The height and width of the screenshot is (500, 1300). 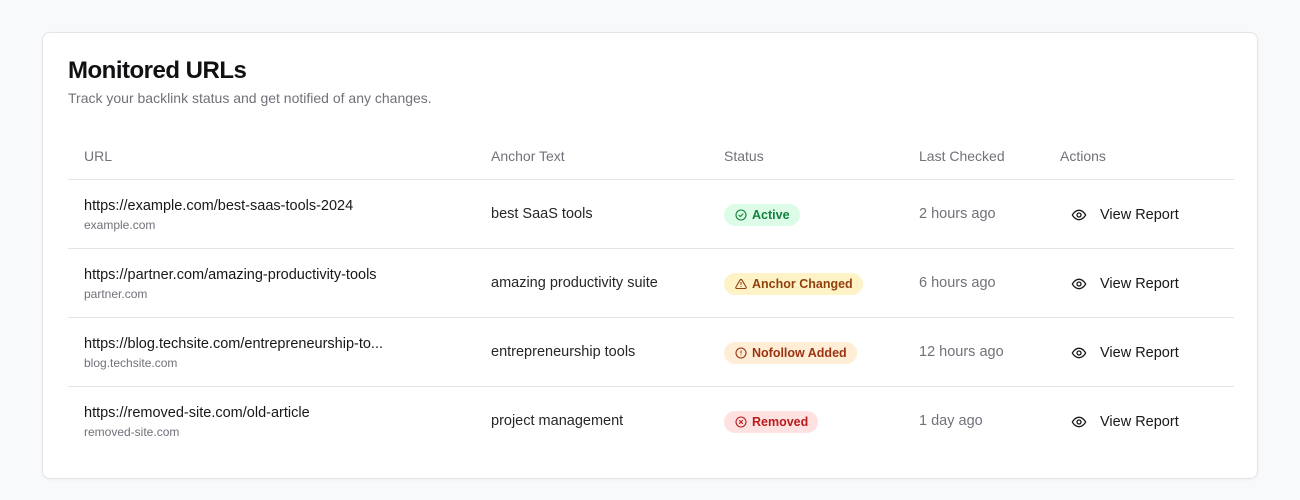 What do you see at coordinates (218, 206) in the screenshot?
I see `url-link: https://example.com/best-saas-tools-2024` at bounding box center [218, 206].